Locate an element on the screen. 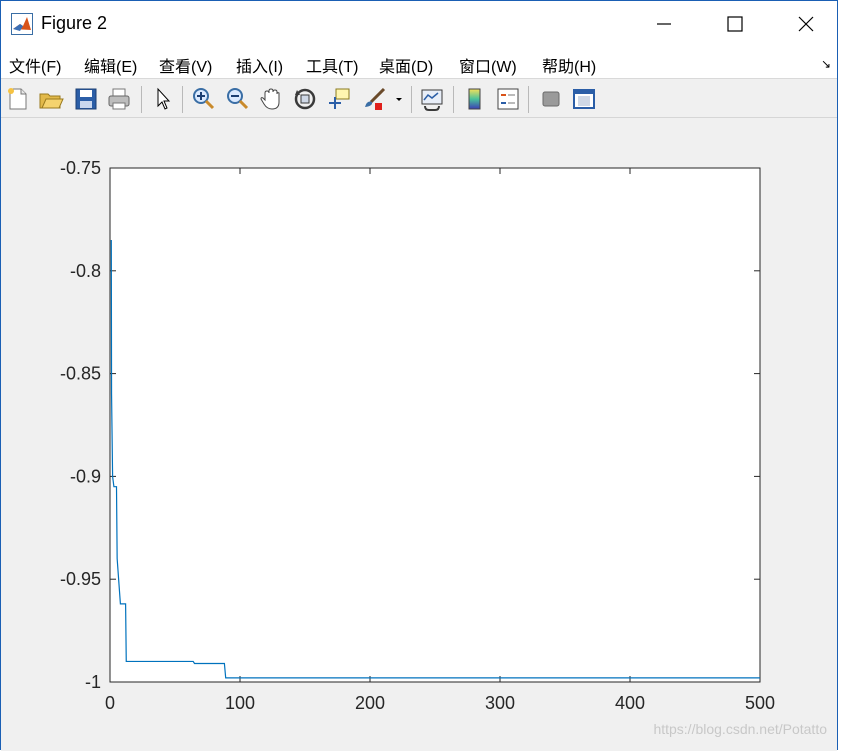 This screenshot has height=753, width=843. y-tick-label: -0.9 is located at coordinates (85, 476).